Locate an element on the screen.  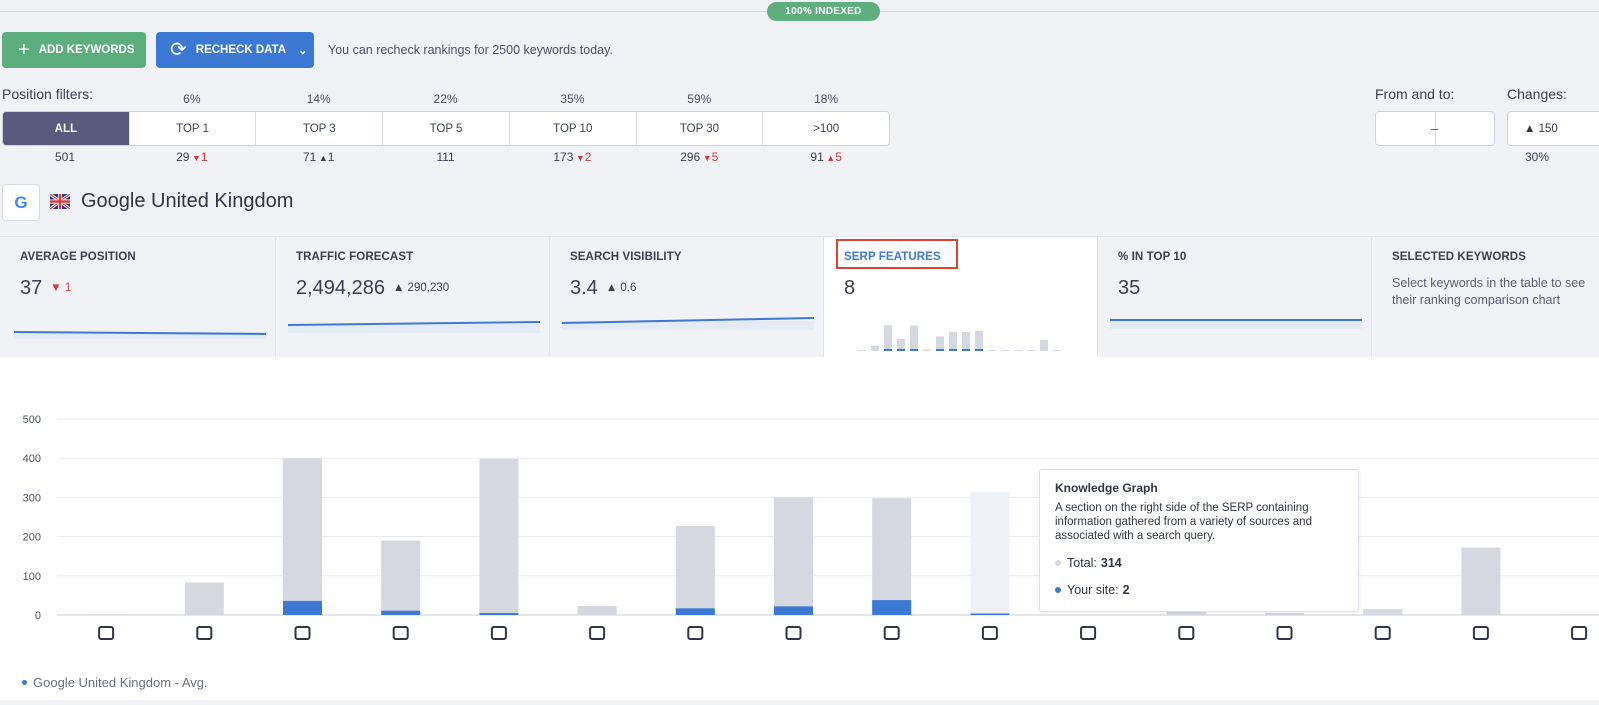
bar-total-people-also-ask is located at coordinates (793, 556).